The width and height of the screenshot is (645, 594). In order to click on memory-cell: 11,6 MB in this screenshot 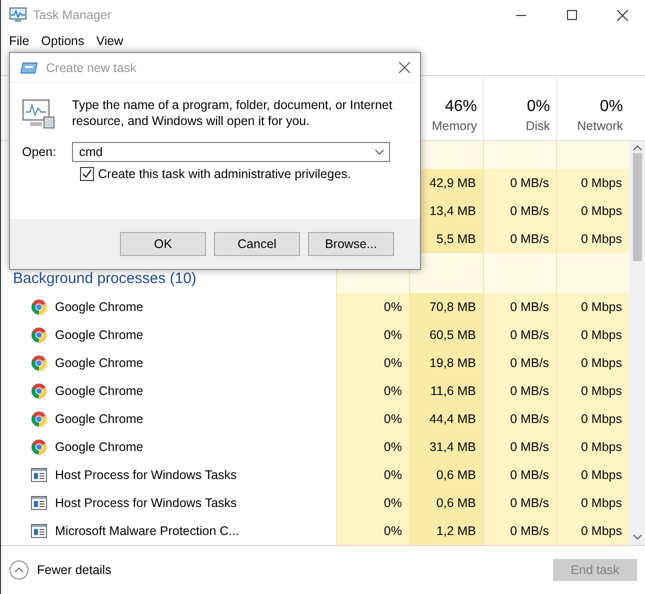, I will do `click(446, 391)`.